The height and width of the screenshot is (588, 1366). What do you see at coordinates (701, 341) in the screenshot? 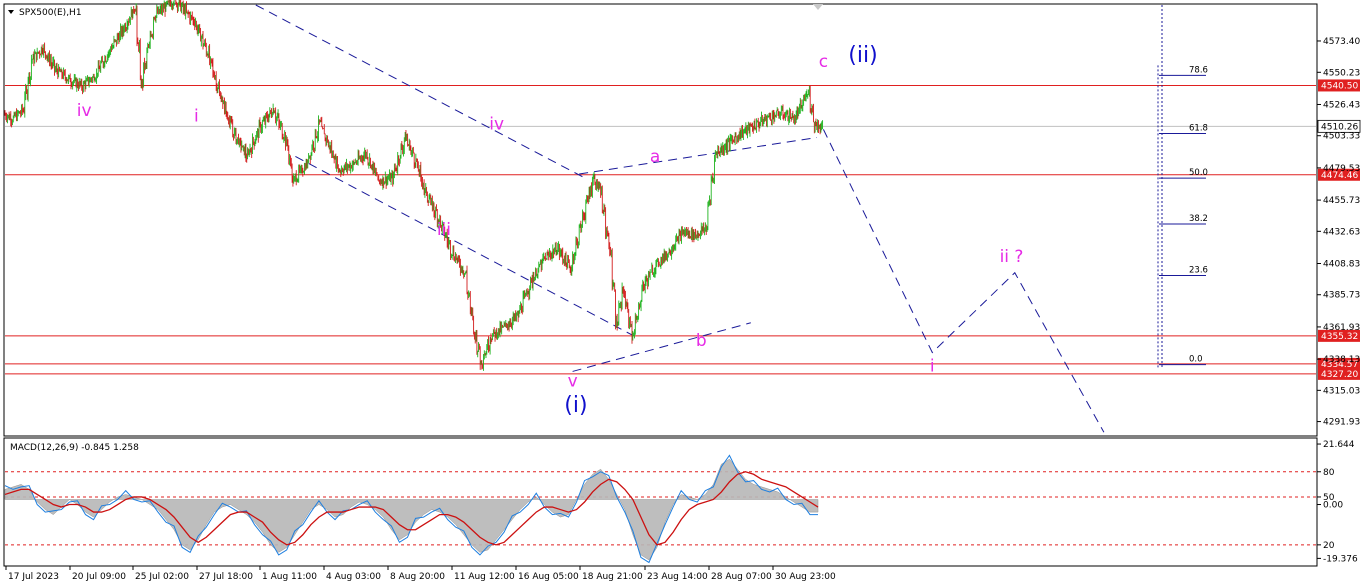
I see `wave-label: b` at bounding box center [701, 341].